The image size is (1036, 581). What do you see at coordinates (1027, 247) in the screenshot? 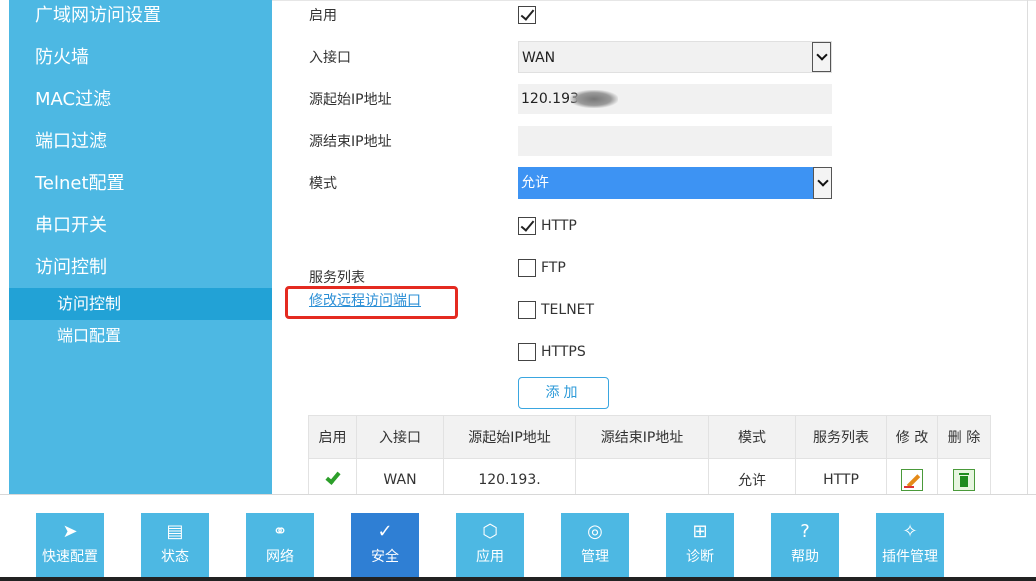
I see `content-right-border` at bounding box center [1027, 247].